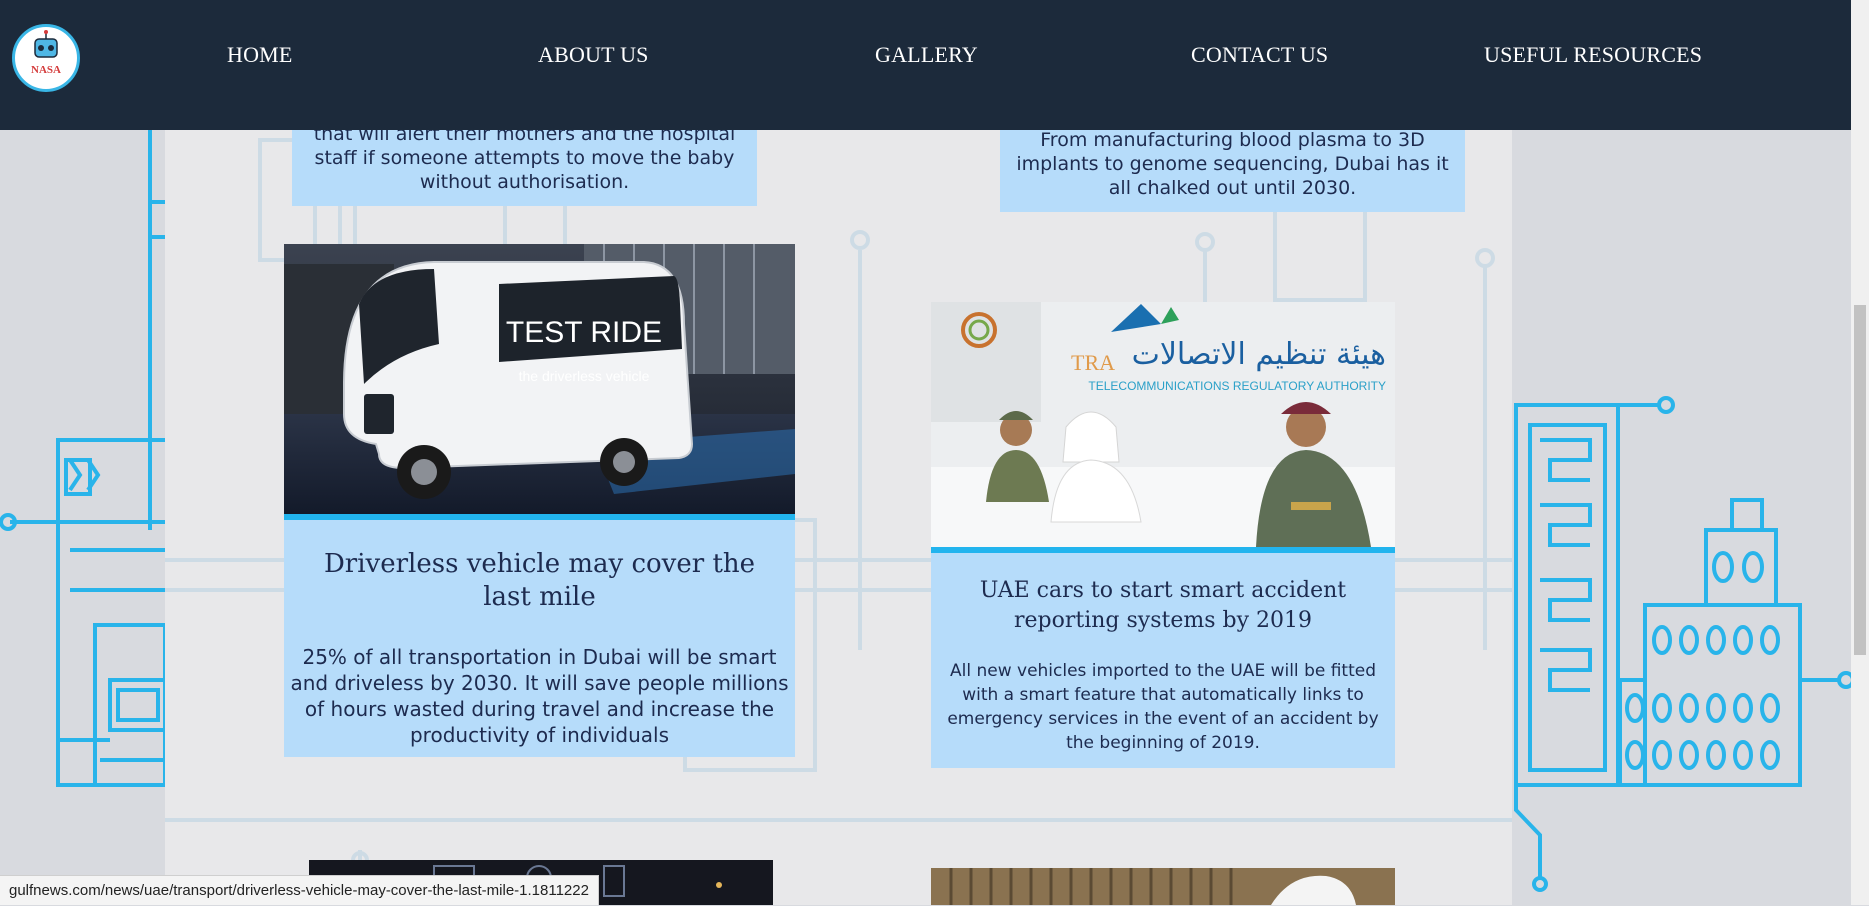 Image resolution: width=1869 pixels, height=906 pixels. I want to click on next-article-image-right, so click(1163, 886).